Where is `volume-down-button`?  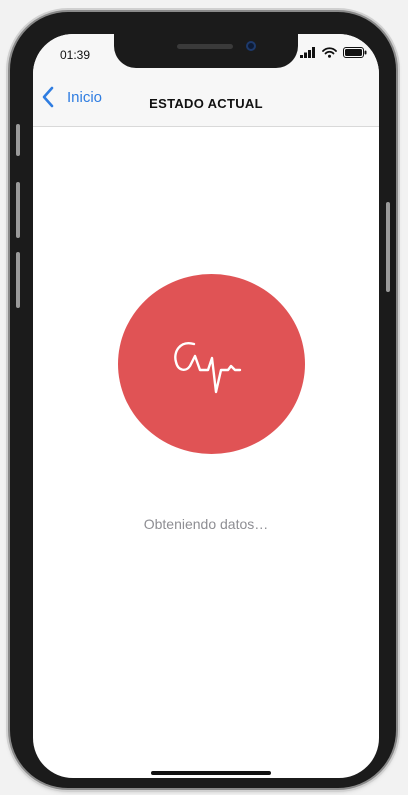
volume-down-button is located at coordinates (18, 280).